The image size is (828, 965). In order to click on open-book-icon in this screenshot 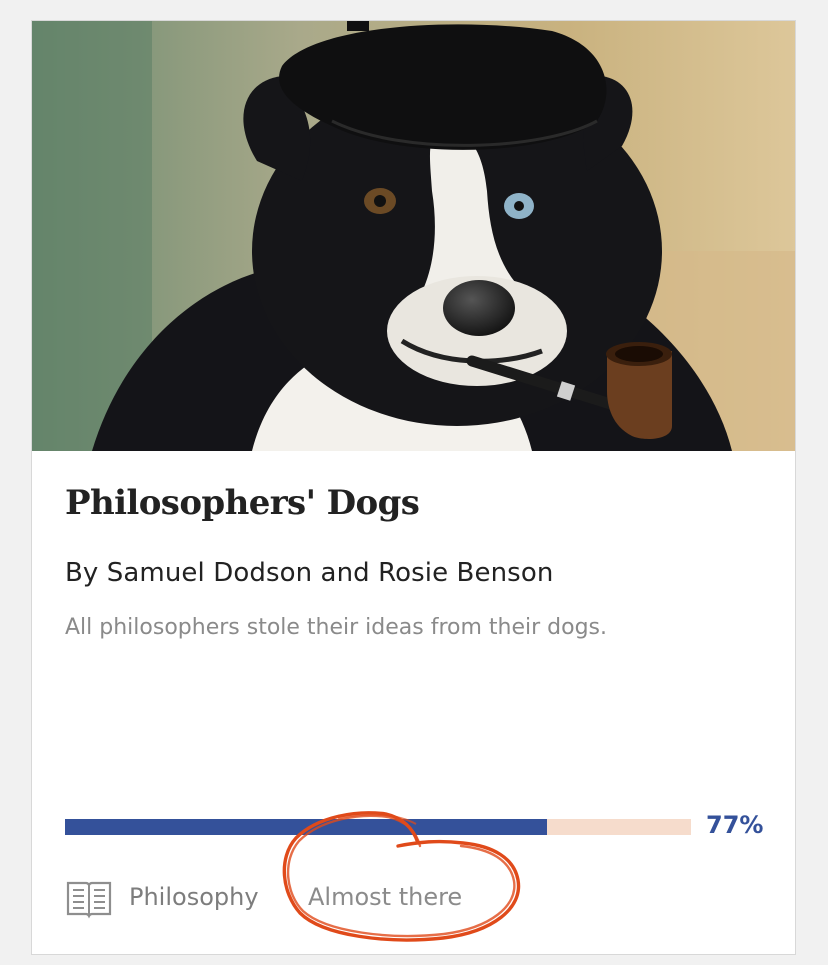, I will do `click(89, 900)`.